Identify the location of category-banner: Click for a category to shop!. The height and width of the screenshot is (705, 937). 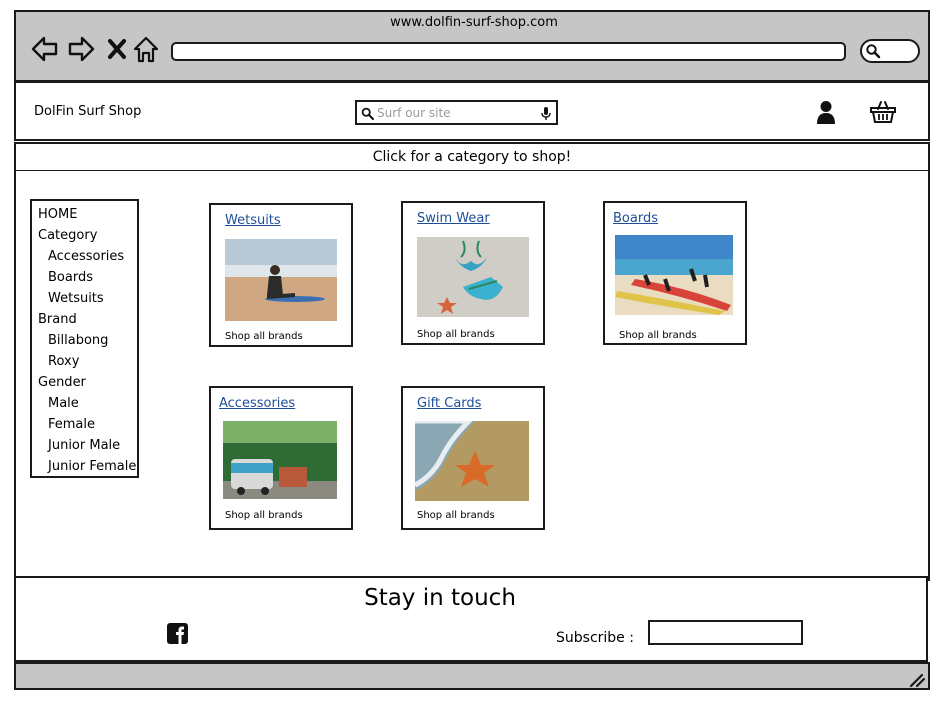
(472, 157).